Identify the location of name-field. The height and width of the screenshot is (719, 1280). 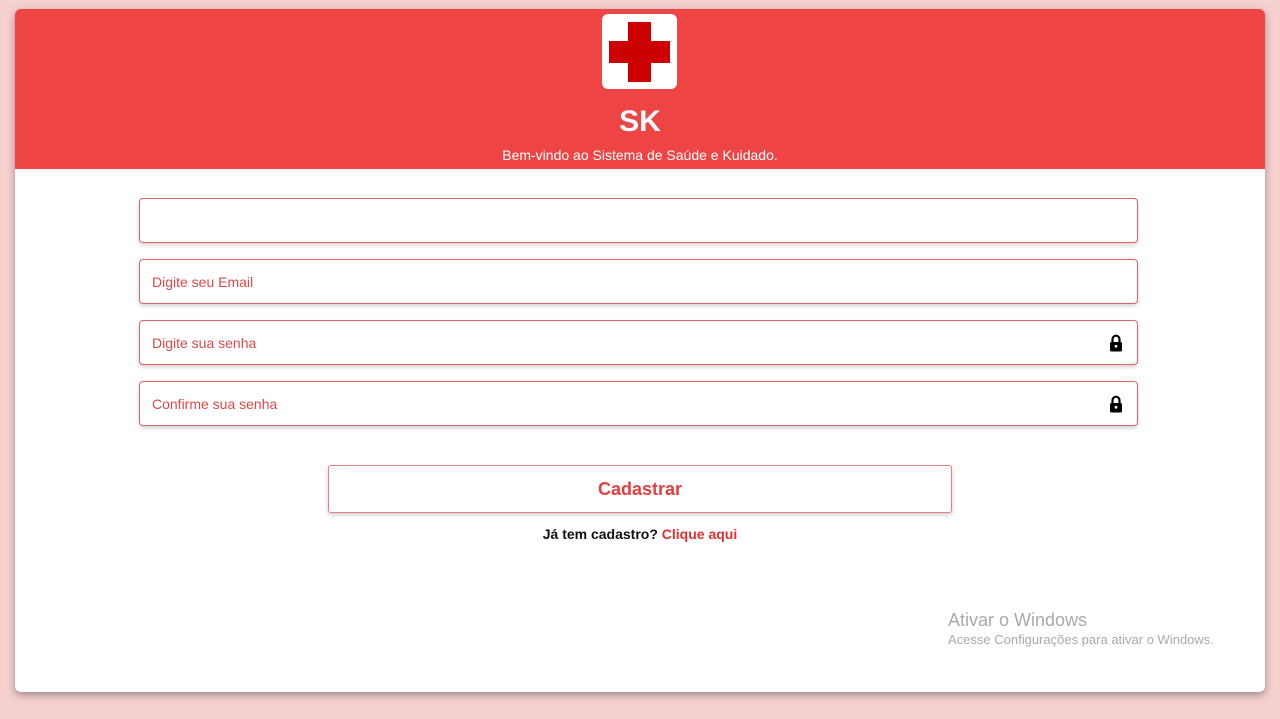
(638, 220).